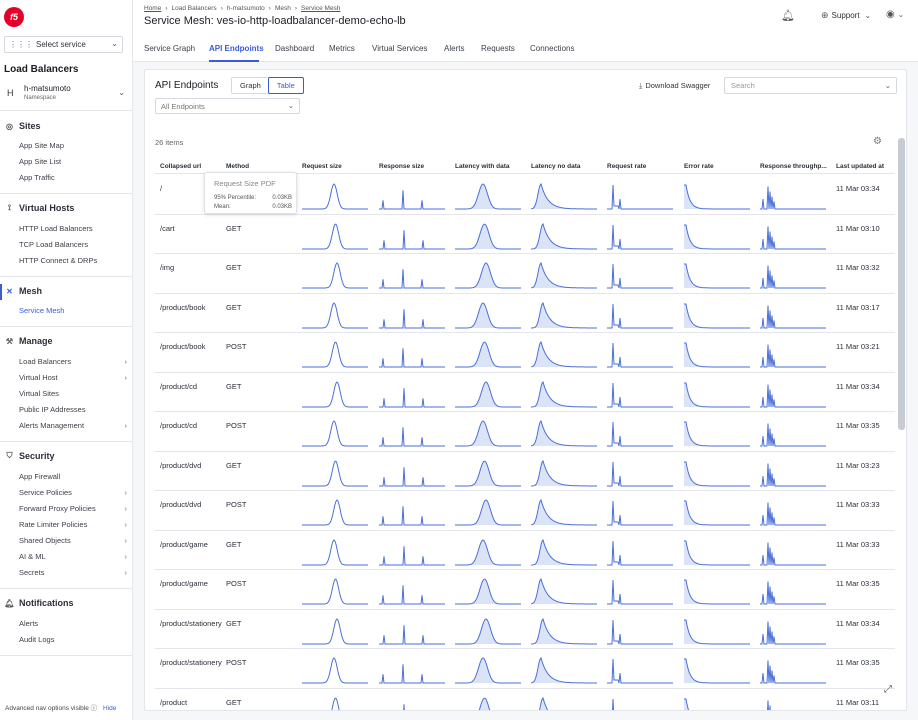 This screenshot has height=720, width=918. Describe the element at coordinates (525, 274) in the screenshot. I see `table-row: /img GET 11 Mar 03:32` at that location.